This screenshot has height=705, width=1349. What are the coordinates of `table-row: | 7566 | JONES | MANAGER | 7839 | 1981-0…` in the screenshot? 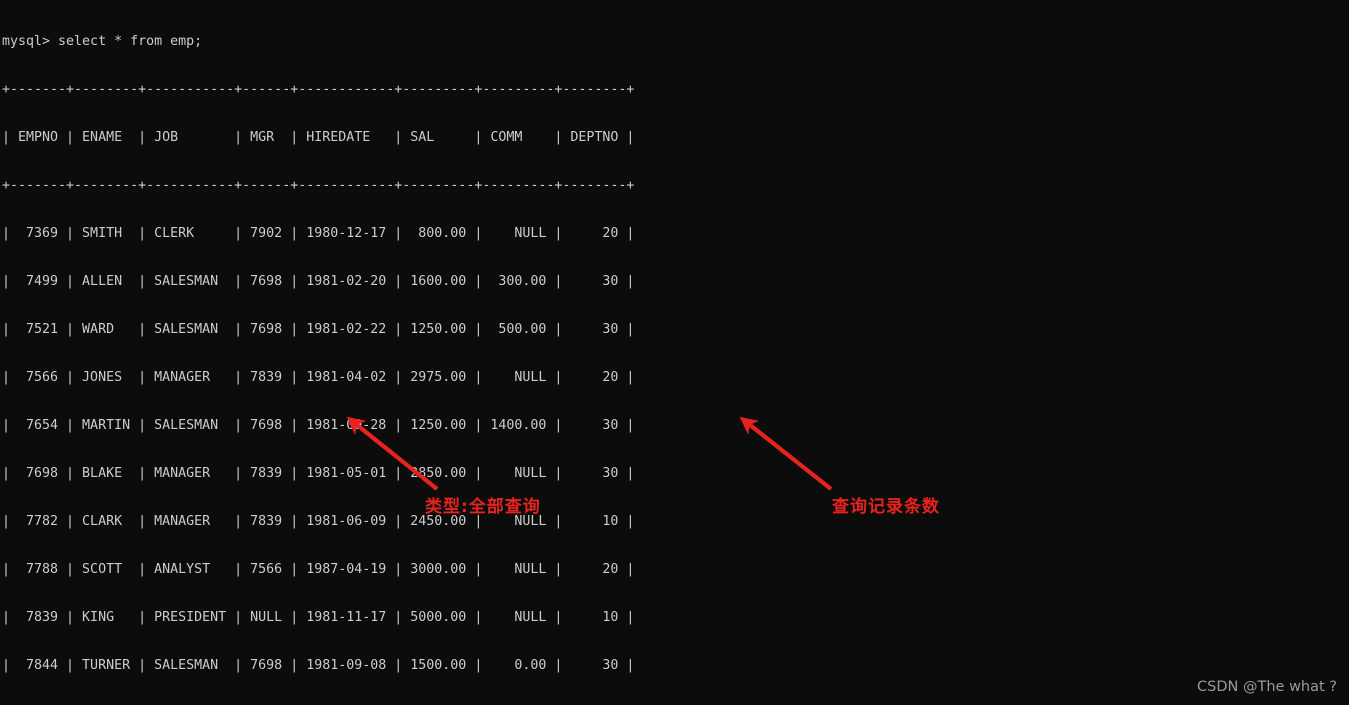 It's located at (318, 377).